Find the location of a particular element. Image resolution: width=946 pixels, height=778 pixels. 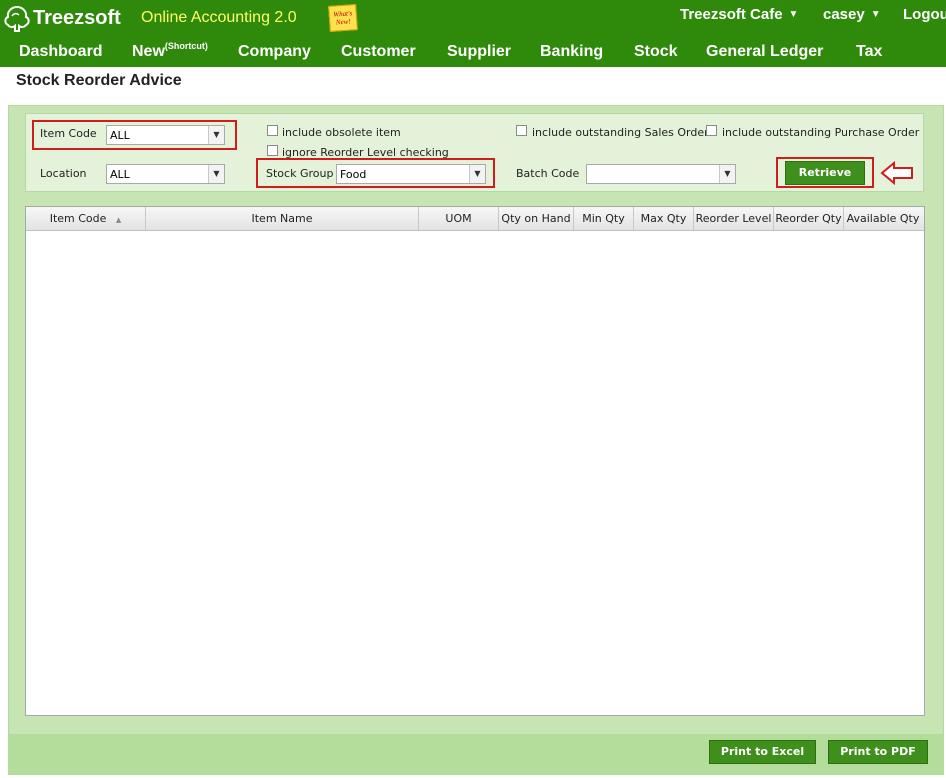

user-menu: casey ▼ is located at coordinates (852, 14).